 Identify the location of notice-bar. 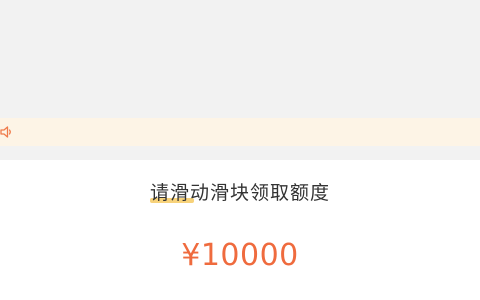
(240, 132).